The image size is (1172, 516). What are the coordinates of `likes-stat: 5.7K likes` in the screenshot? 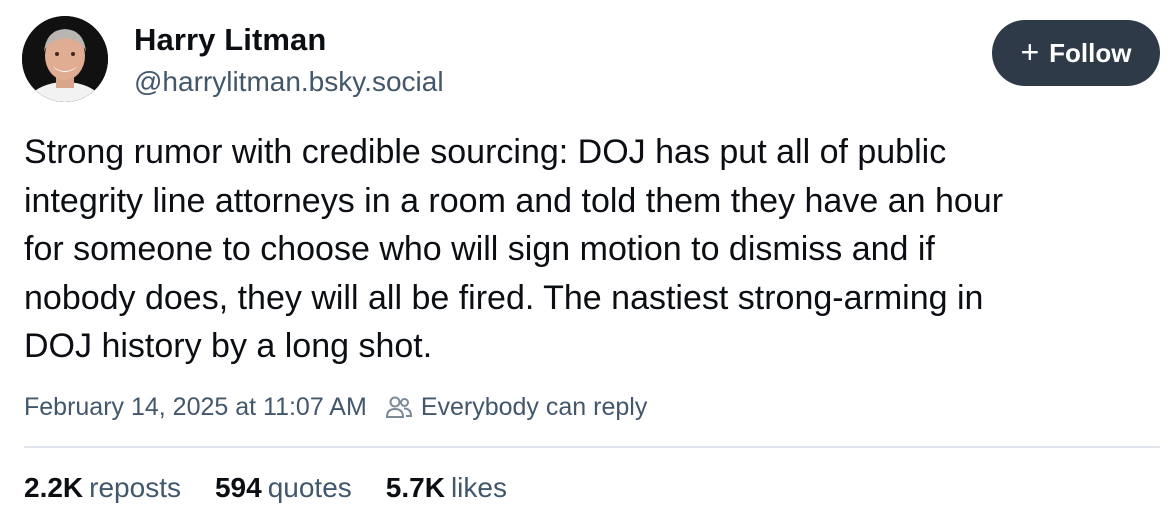 It's located at (446, 488).